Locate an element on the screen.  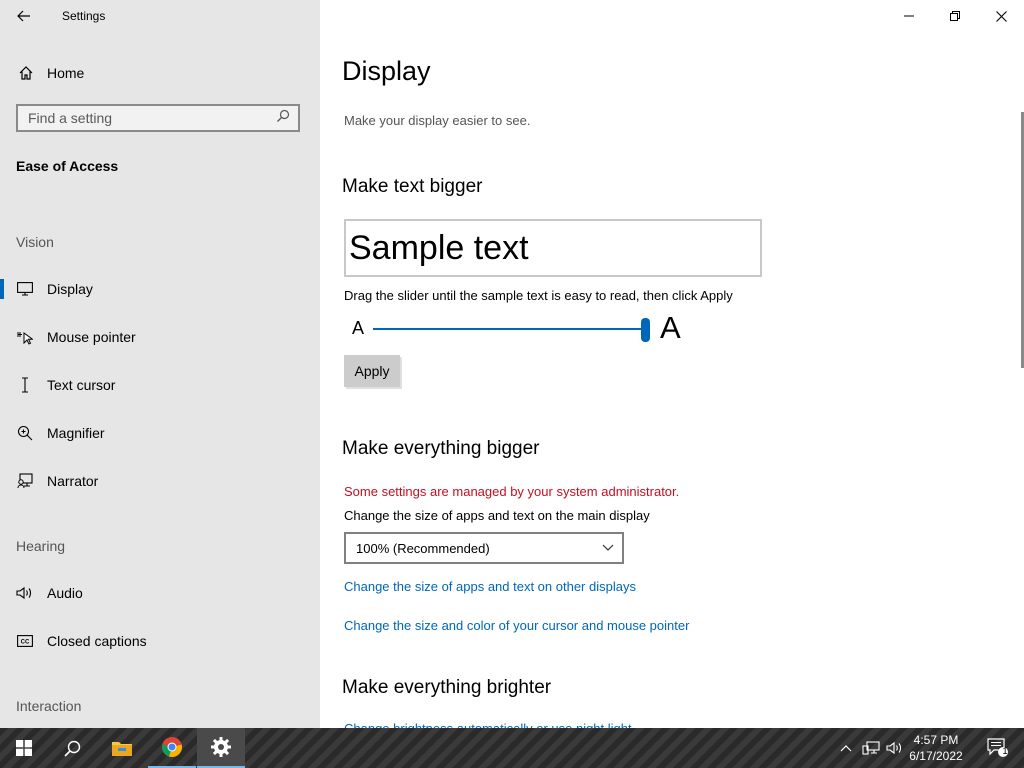
restore-button is located at coordinates (955, 16).